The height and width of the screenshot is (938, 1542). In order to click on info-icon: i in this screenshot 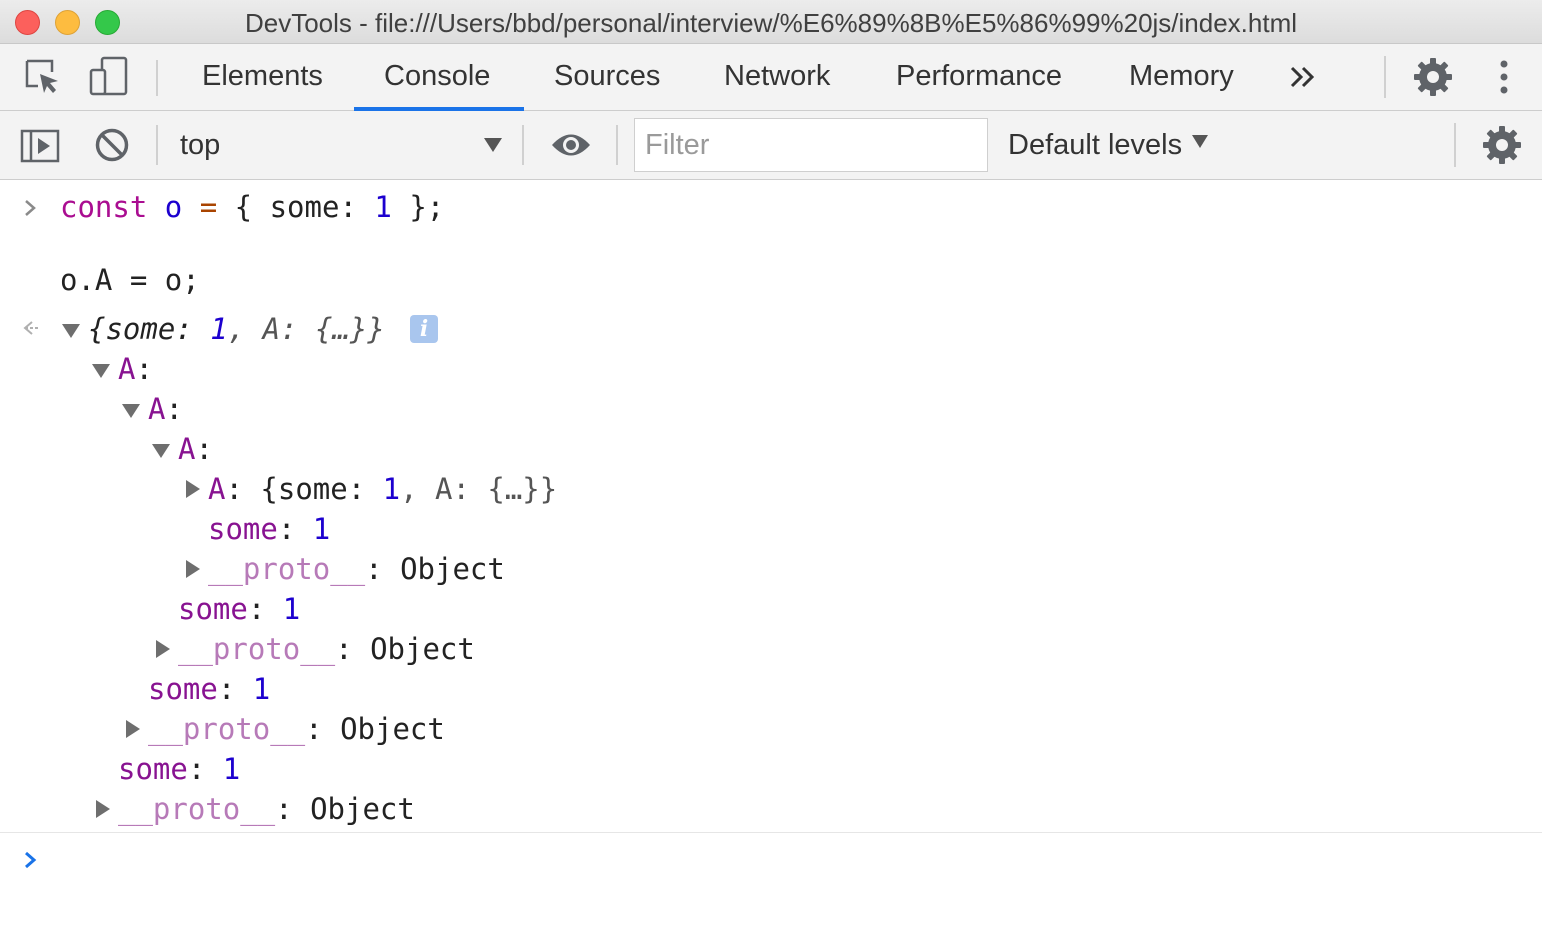, I will do `click(424, 329)`.